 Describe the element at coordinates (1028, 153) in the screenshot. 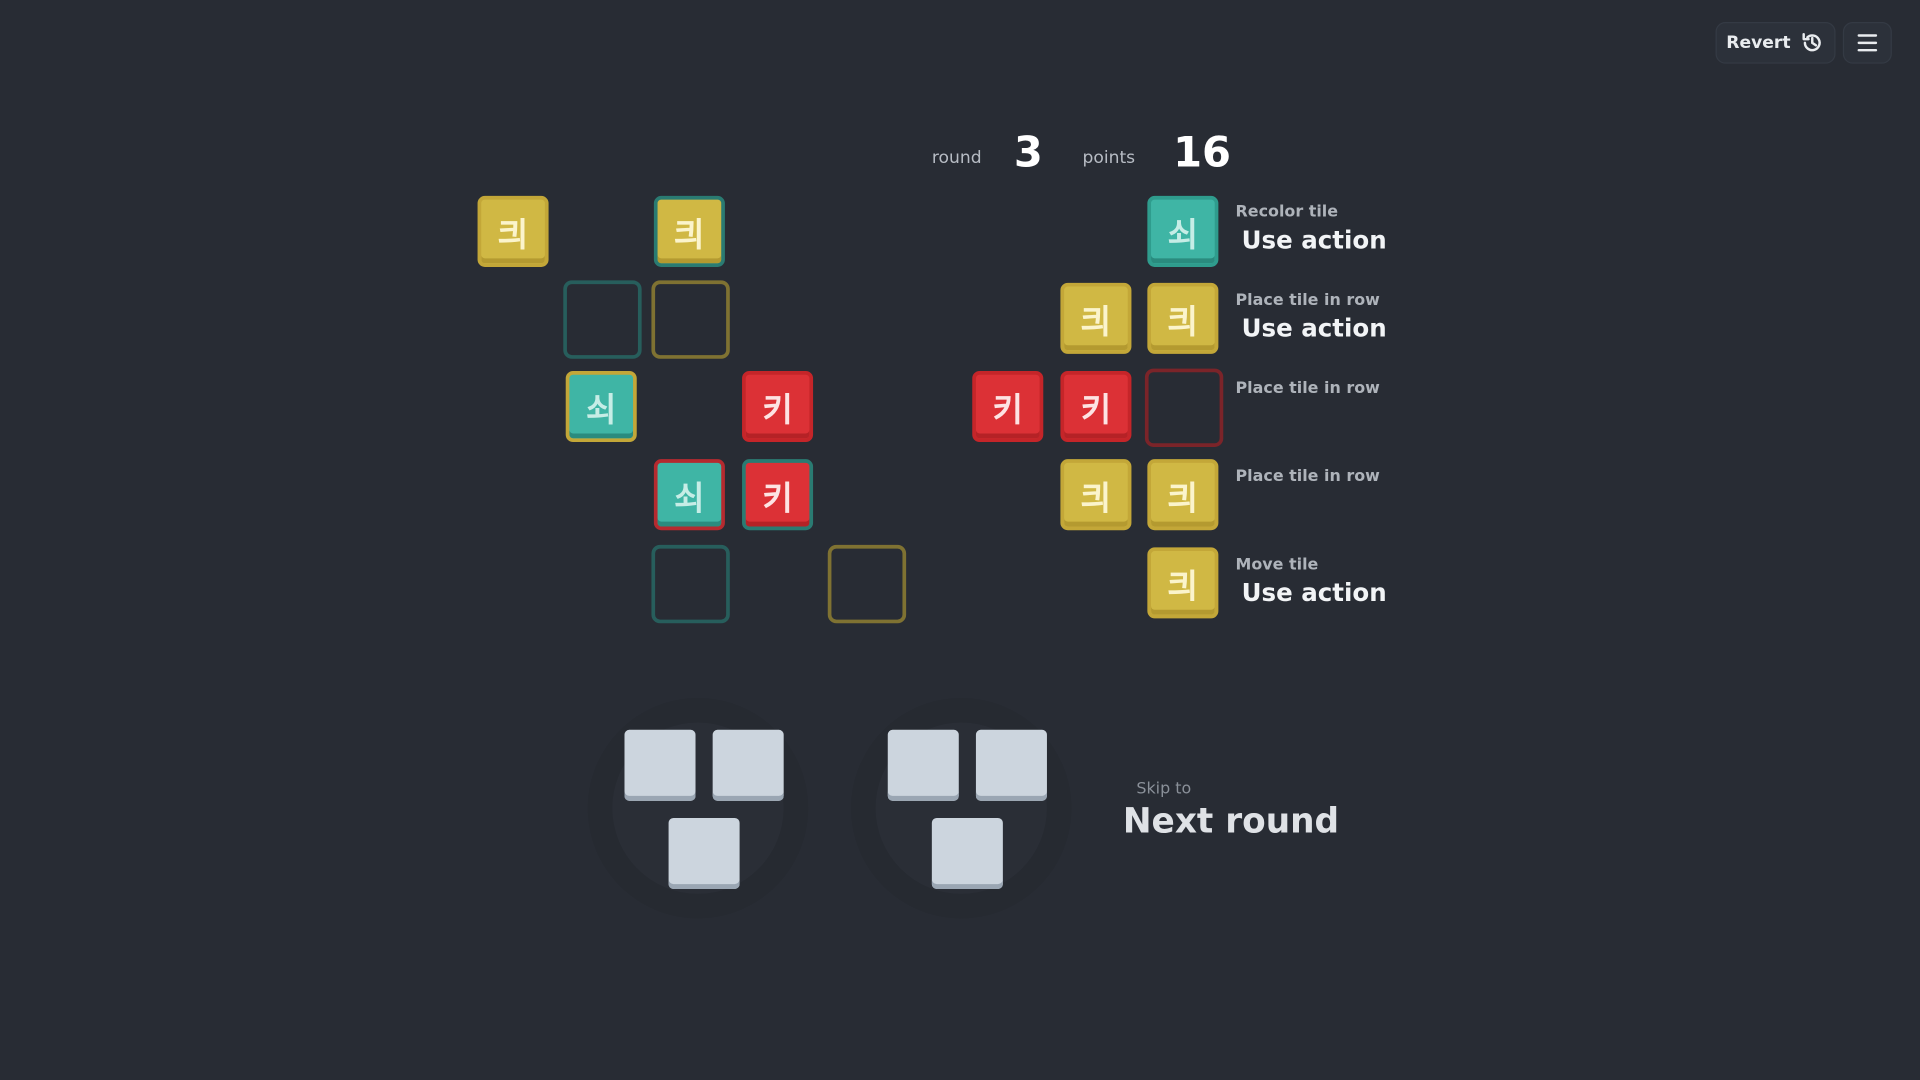

I see `round-value: 3` at that location.